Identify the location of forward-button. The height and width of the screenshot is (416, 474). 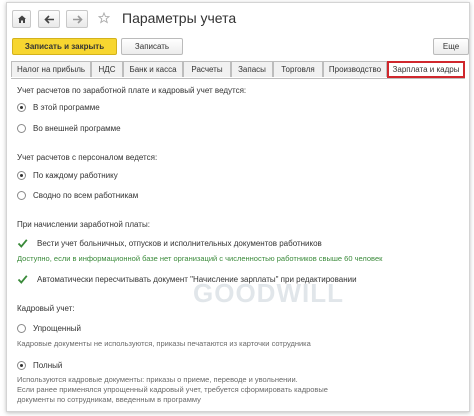
(77, 19).